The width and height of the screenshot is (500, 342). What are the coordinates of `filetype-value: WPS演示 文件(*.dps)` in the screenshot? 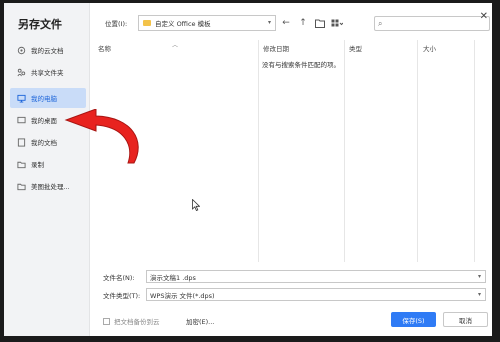 It's located at (182, 295).